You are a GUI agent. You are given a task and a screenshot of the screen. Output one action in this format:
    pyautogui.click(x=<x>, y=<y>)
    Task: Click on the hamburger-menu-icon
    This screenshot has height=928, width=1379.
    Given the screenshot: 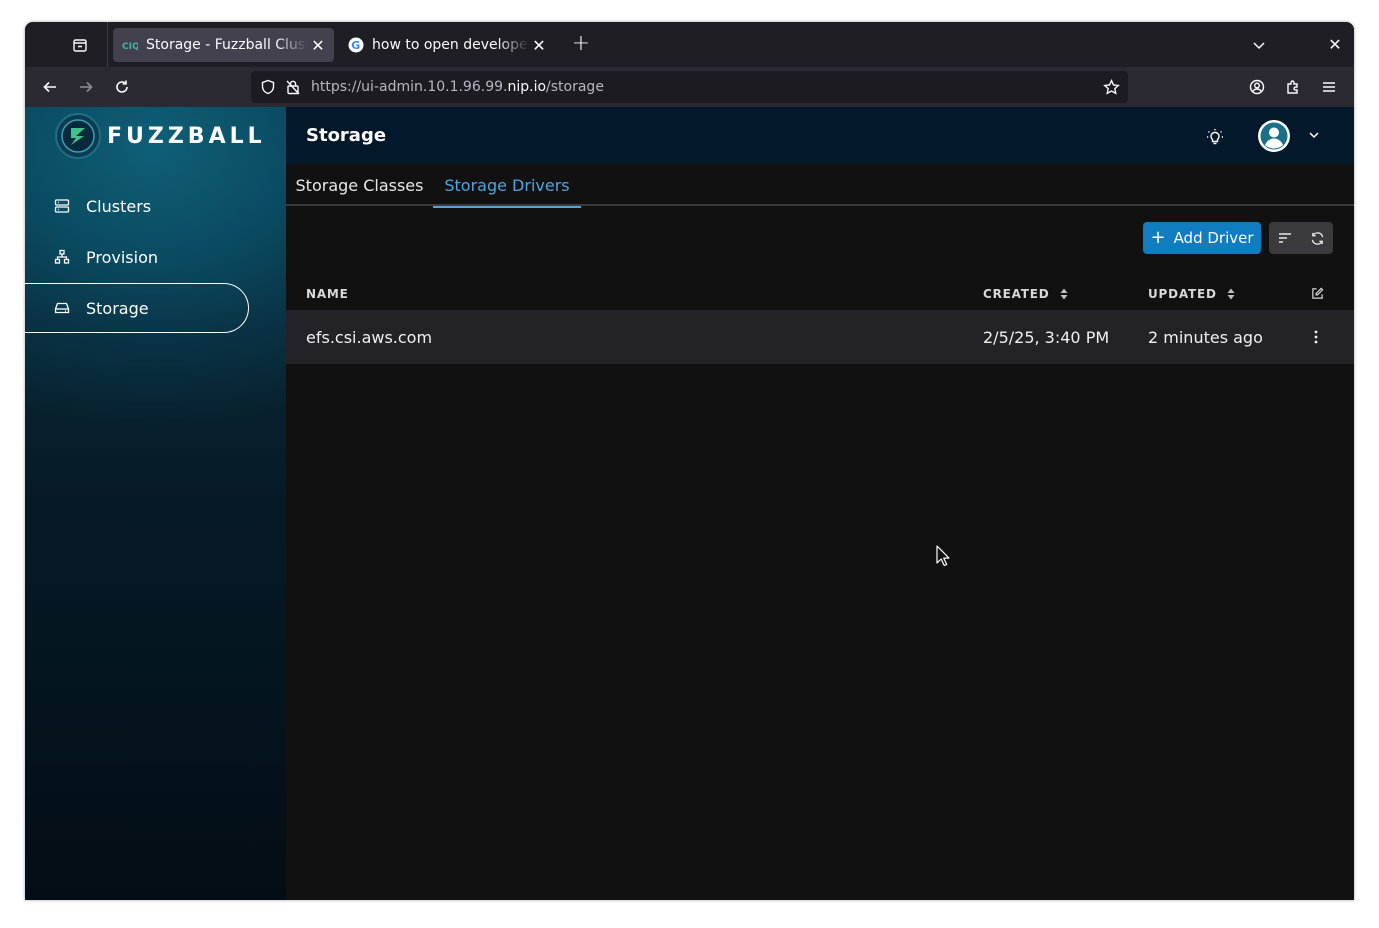 What is the action you would take?
    pyautogui.click(x=1329, y=87)
    